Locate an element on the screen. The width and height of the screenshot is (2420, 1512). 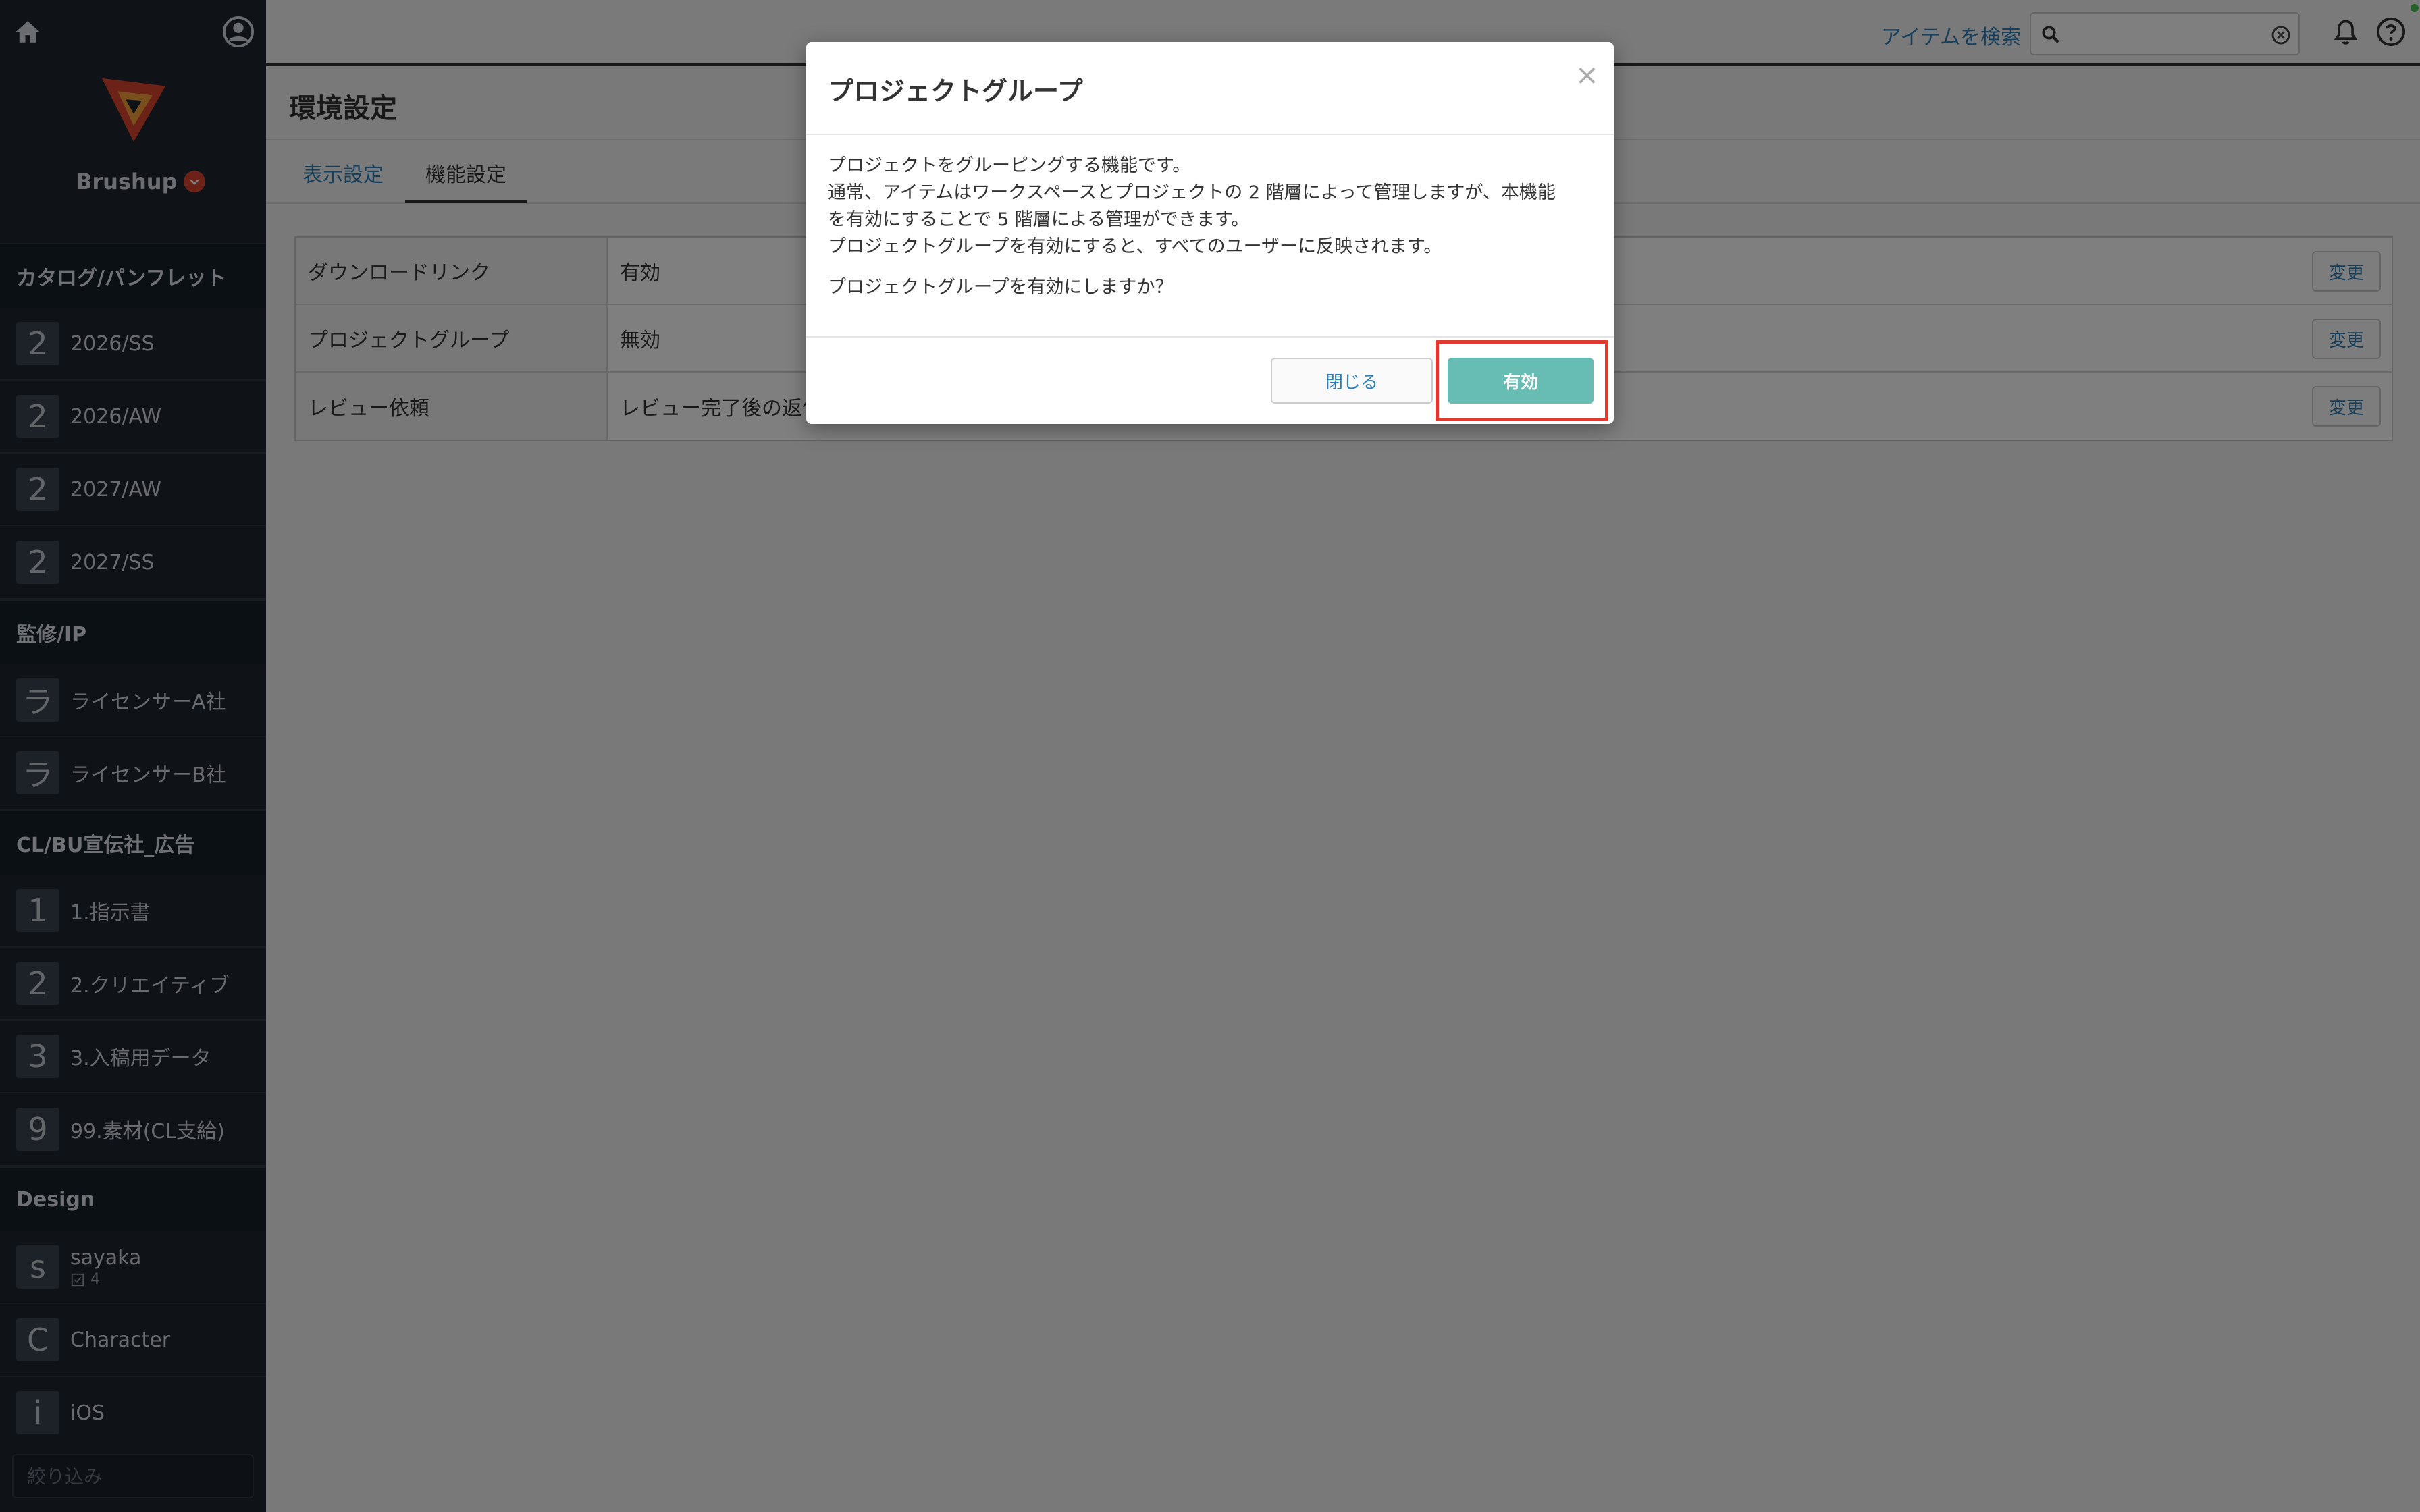
dialog-header: プロジェクトグループ × is located at coordinates (1210, 89).